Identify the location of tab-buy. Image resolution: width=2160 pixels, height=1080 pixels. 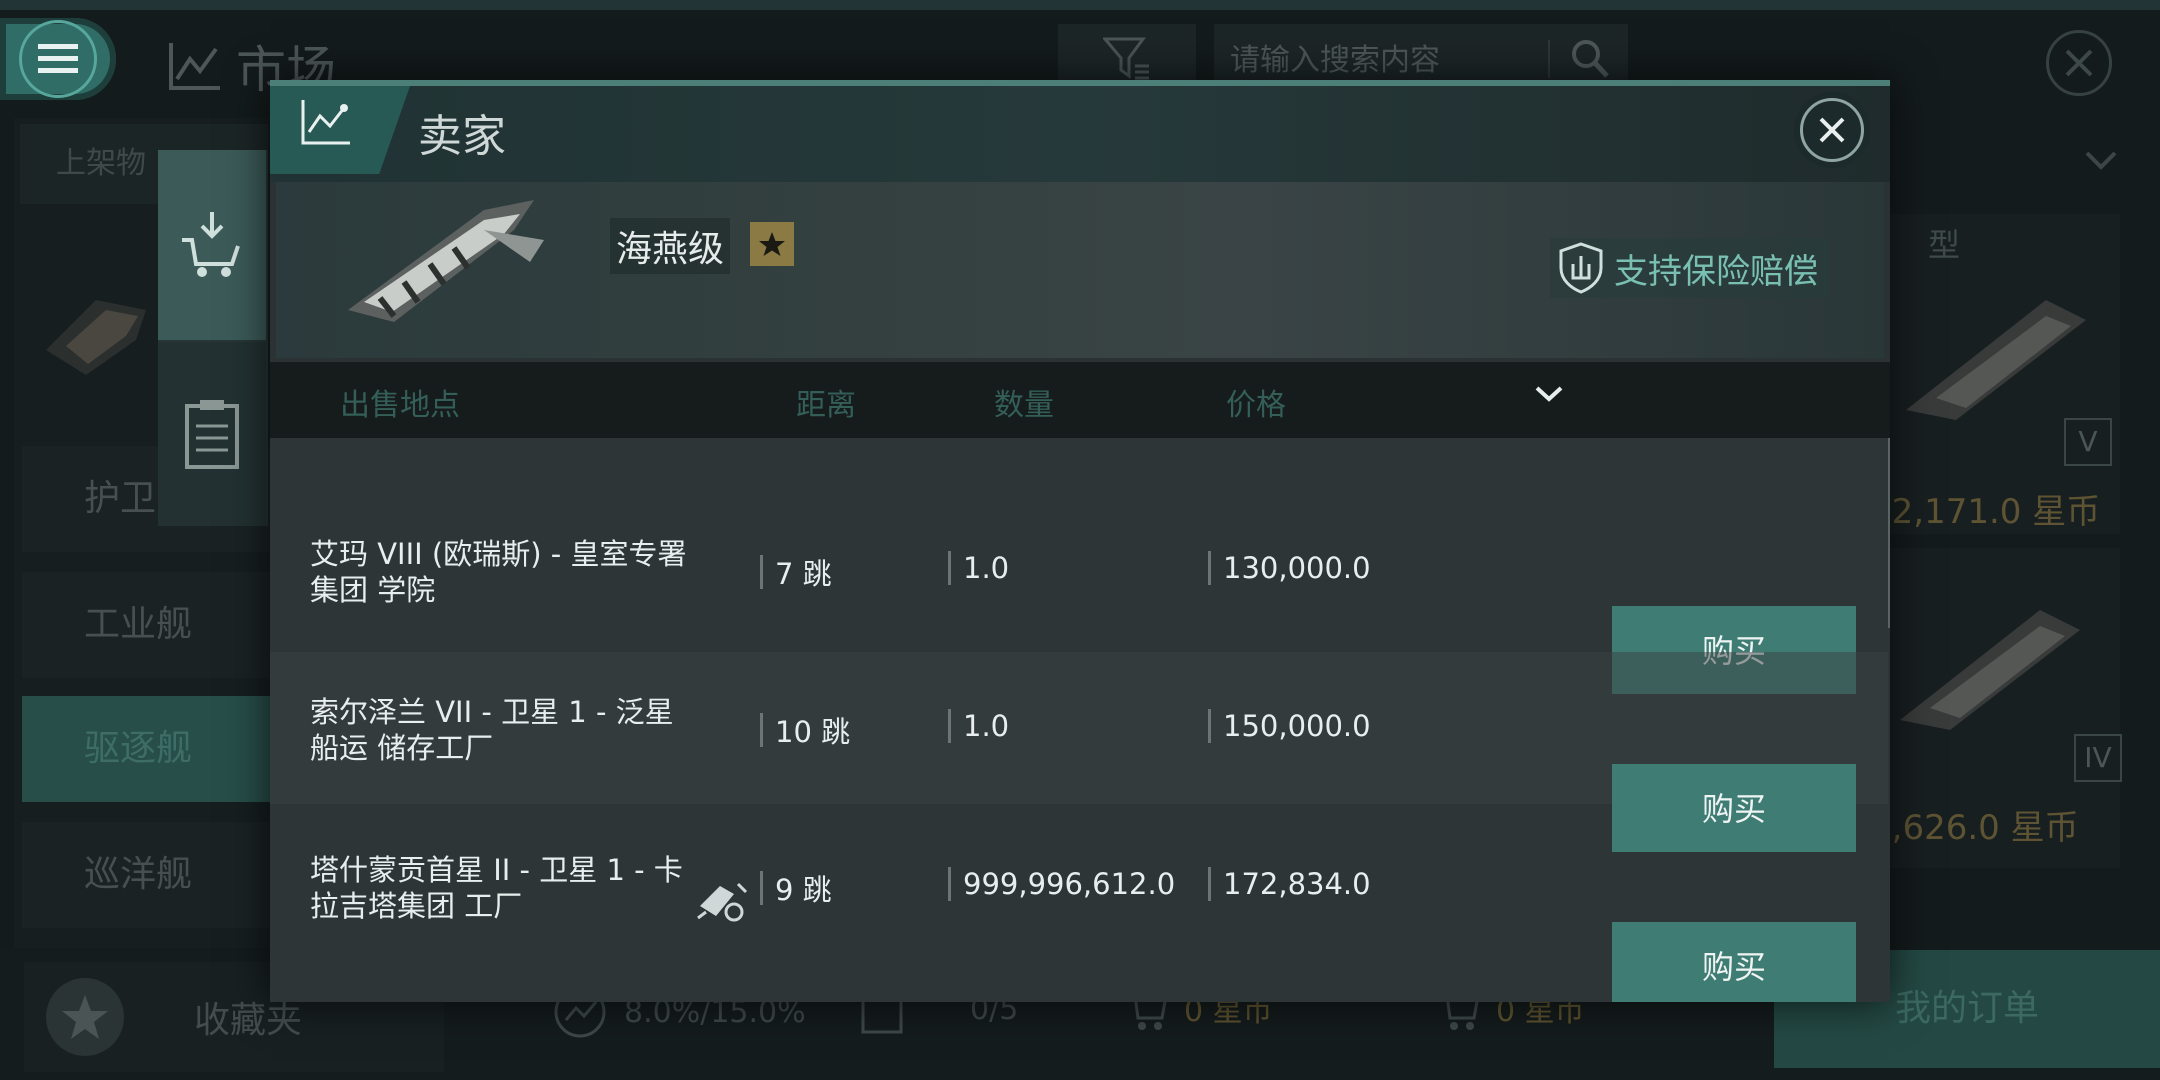
(212, 245).